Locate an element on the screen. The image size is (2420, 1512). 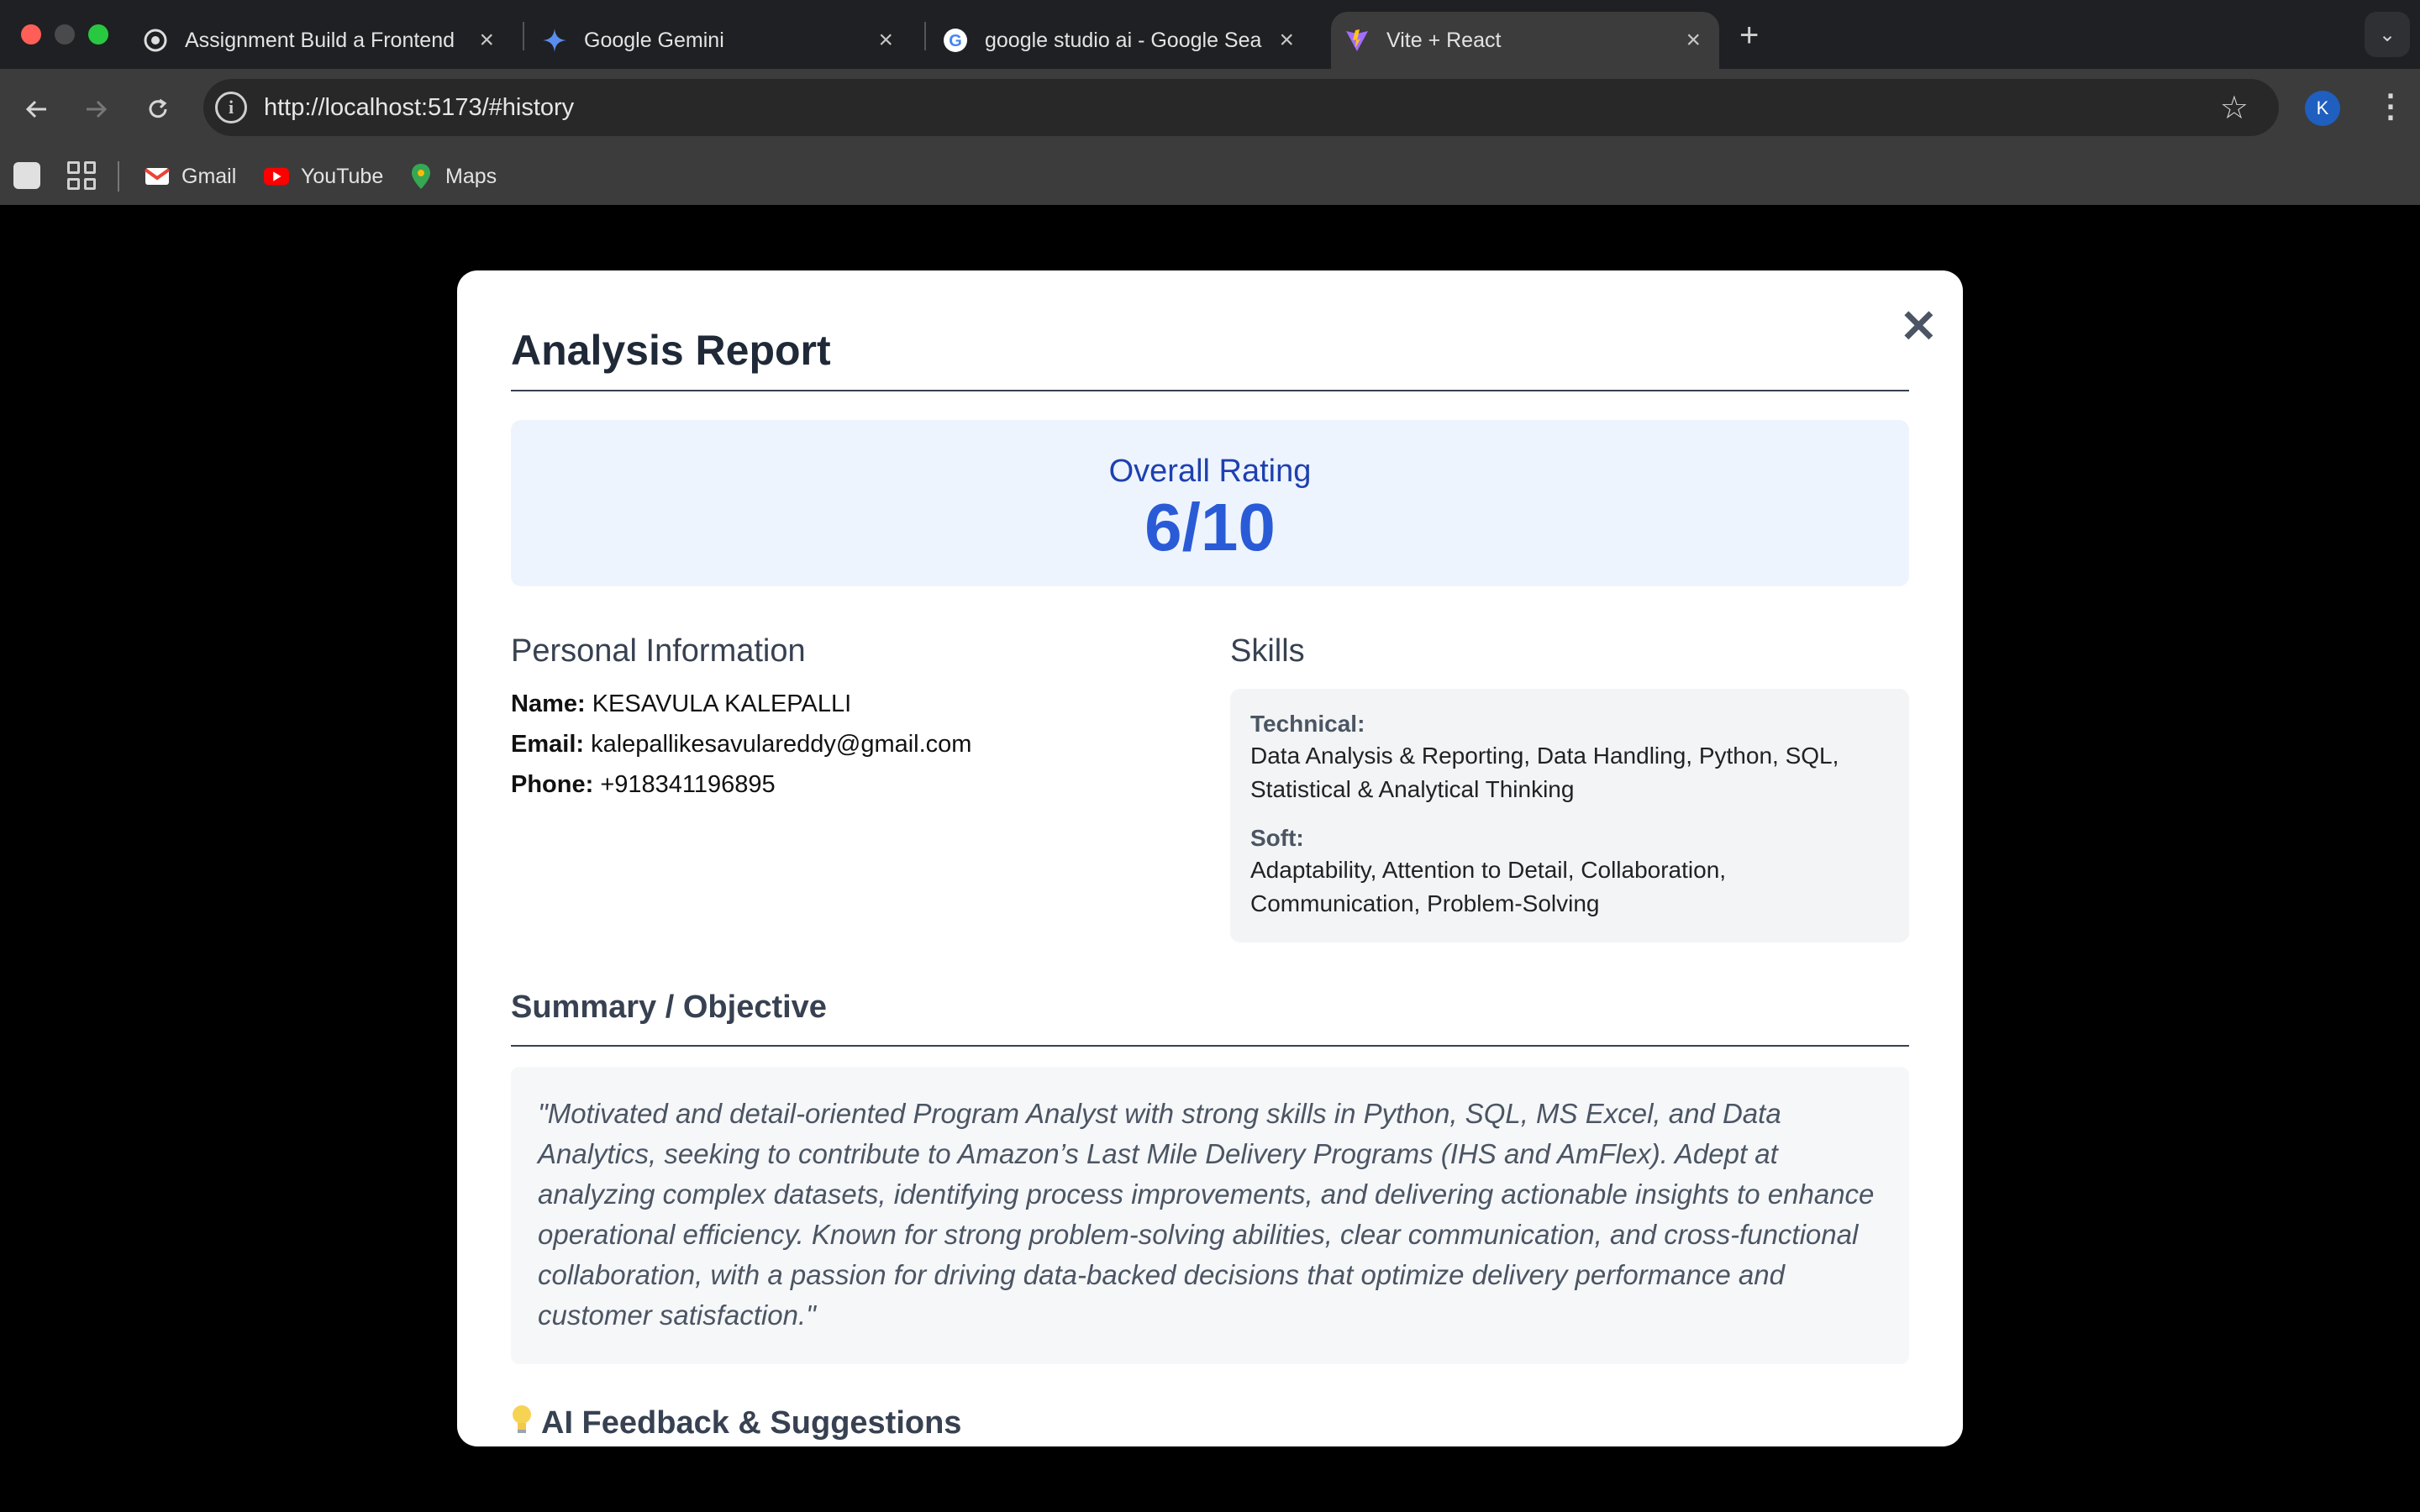
bookmark-label: YouTube is located at coordinates (342, 176).